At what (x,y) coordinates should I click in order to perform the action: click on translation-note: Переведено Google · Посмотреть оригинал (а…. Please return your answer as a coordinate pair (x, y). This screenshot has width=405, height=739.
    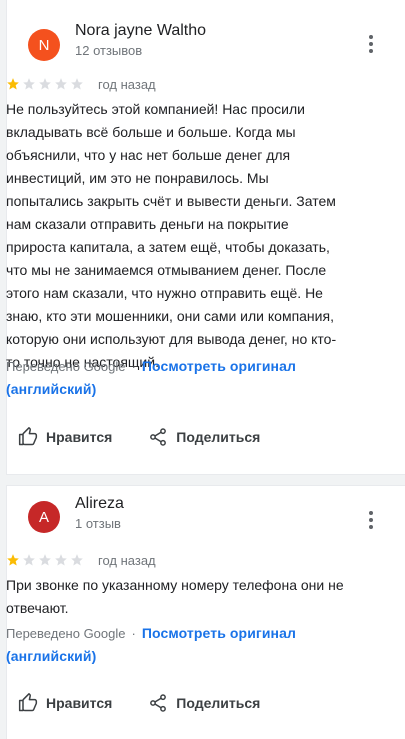
    Looking at the image, I should click on (193, 378).